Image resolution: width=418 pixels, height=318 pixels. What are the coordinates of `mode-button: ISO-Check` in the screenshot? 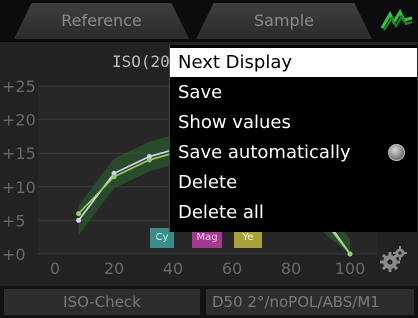 It's located at (102, 302).